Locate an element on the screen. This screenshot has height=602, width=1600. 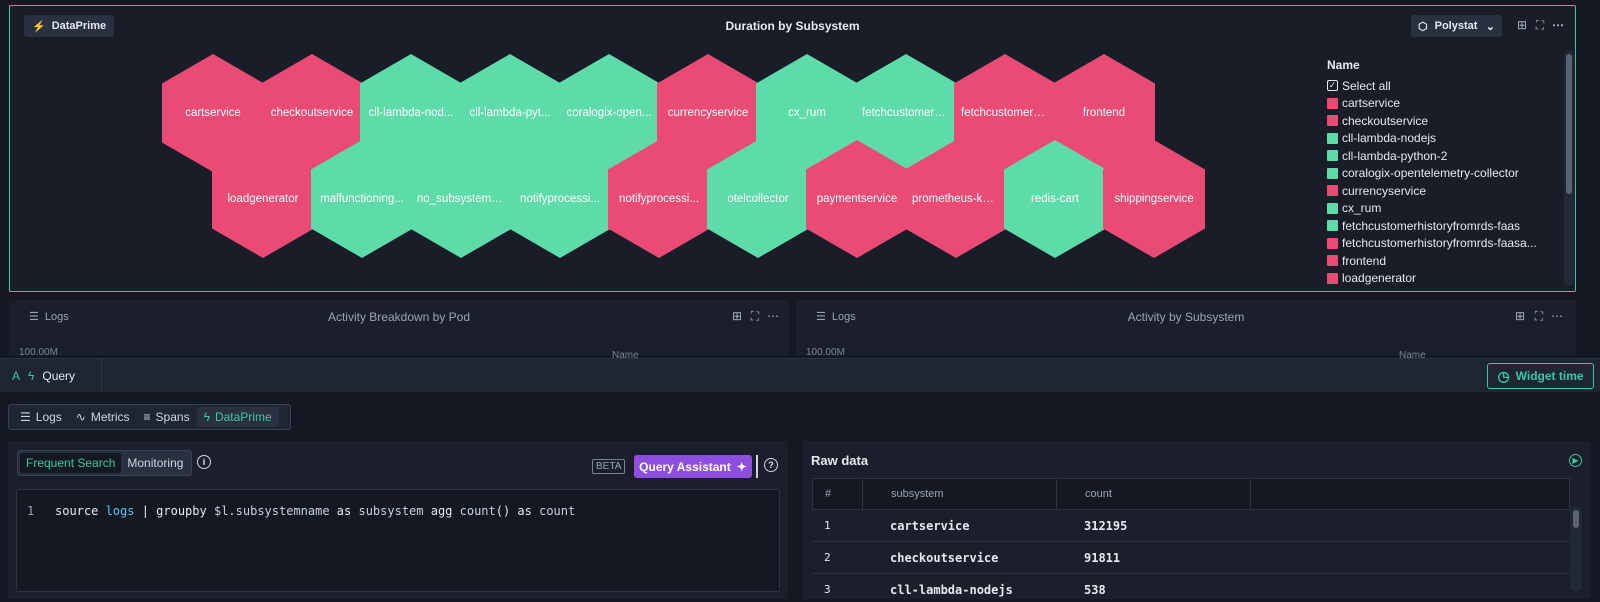
legend-scrollbar is located at coordinates (1569, 168).